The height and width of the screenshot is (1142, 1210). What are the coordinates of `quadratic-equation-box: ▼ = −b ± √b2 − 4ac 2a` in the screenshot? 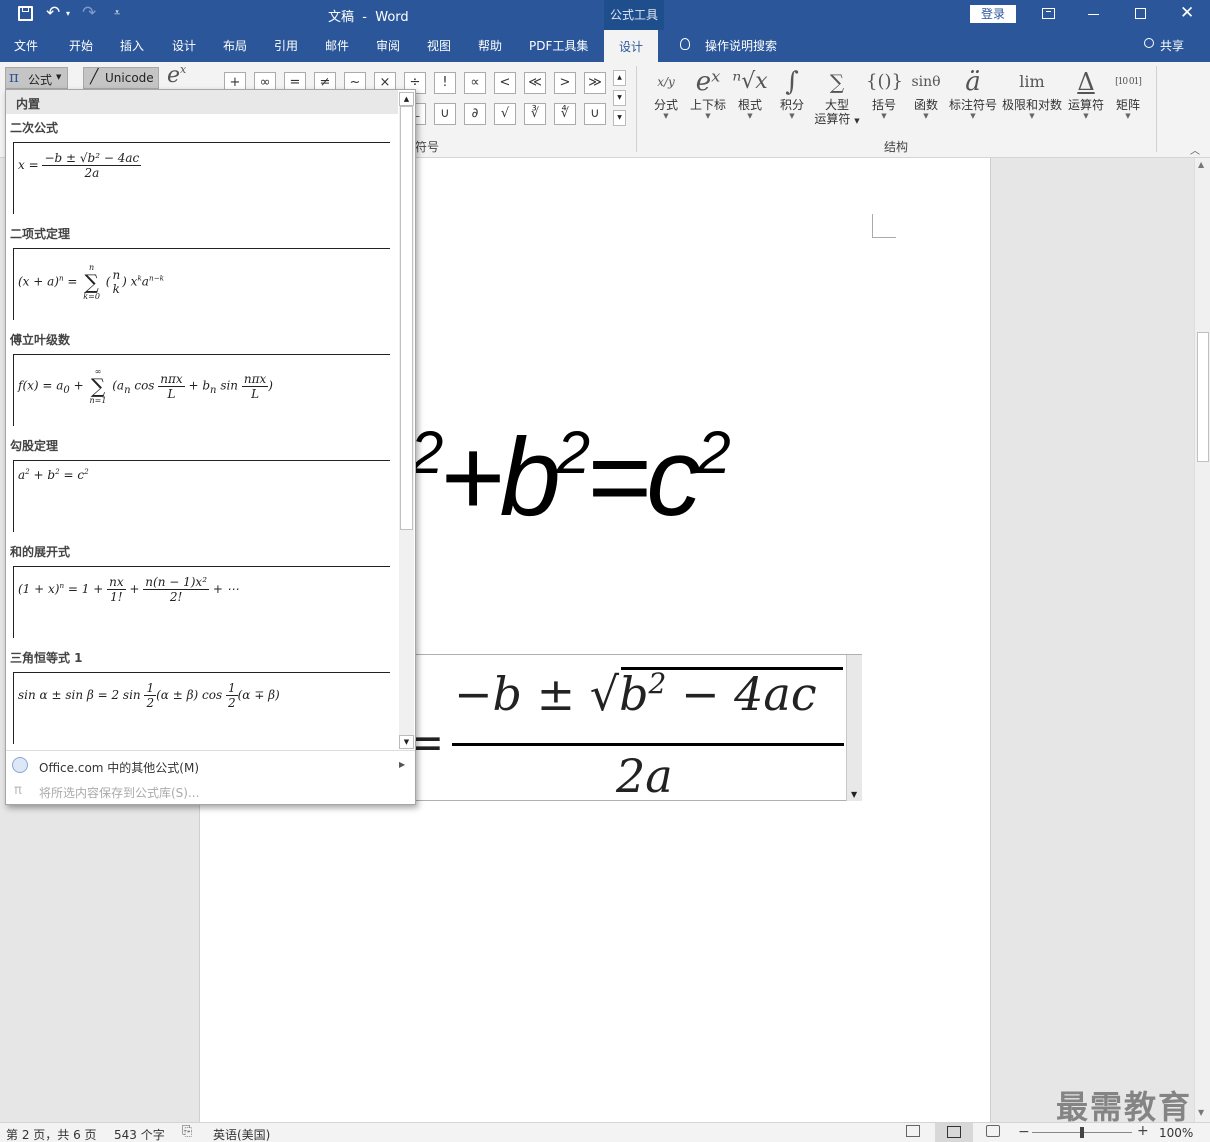 It's located at (634, 728).